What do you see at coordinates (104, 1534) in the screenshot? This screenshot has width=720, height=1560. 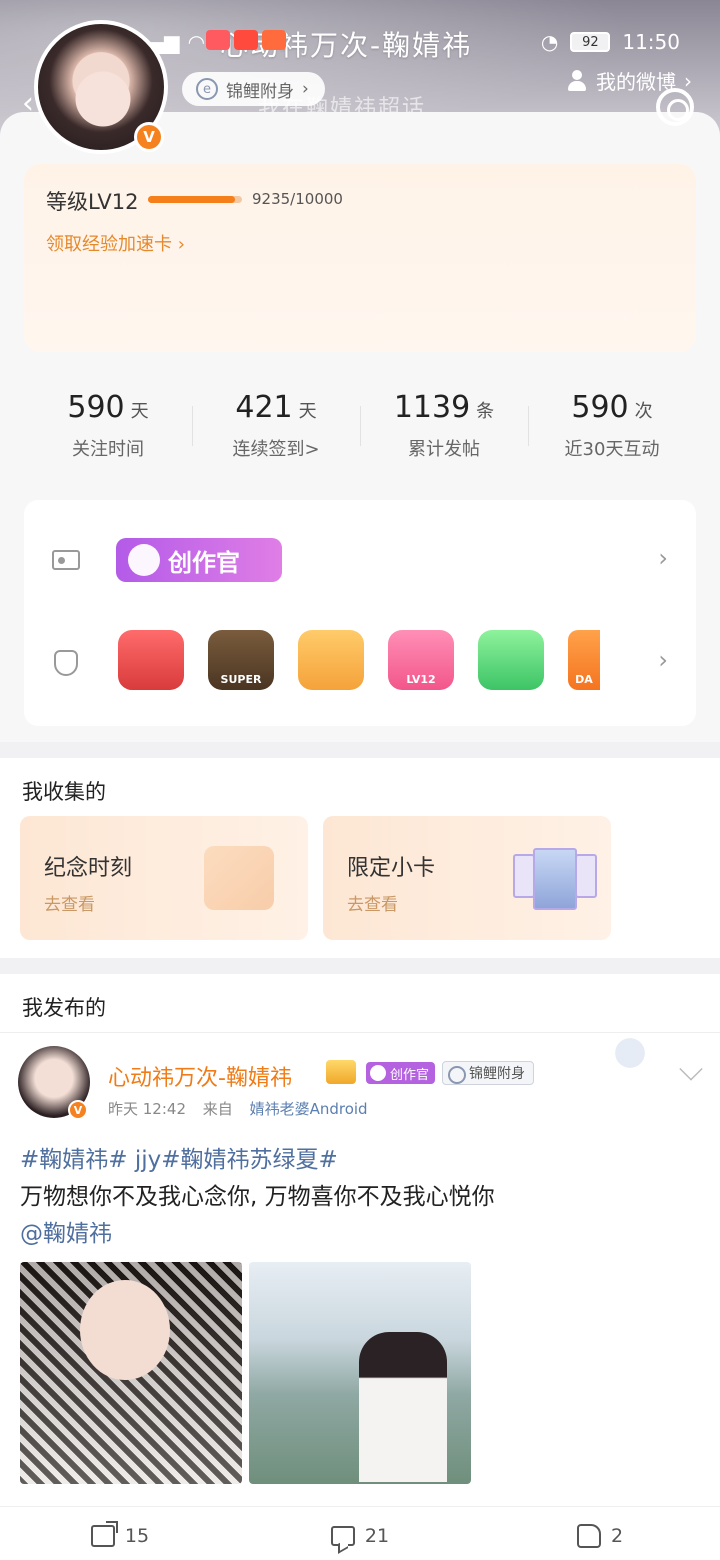 I see `repost-icon` at bounding box center [104, 1534].